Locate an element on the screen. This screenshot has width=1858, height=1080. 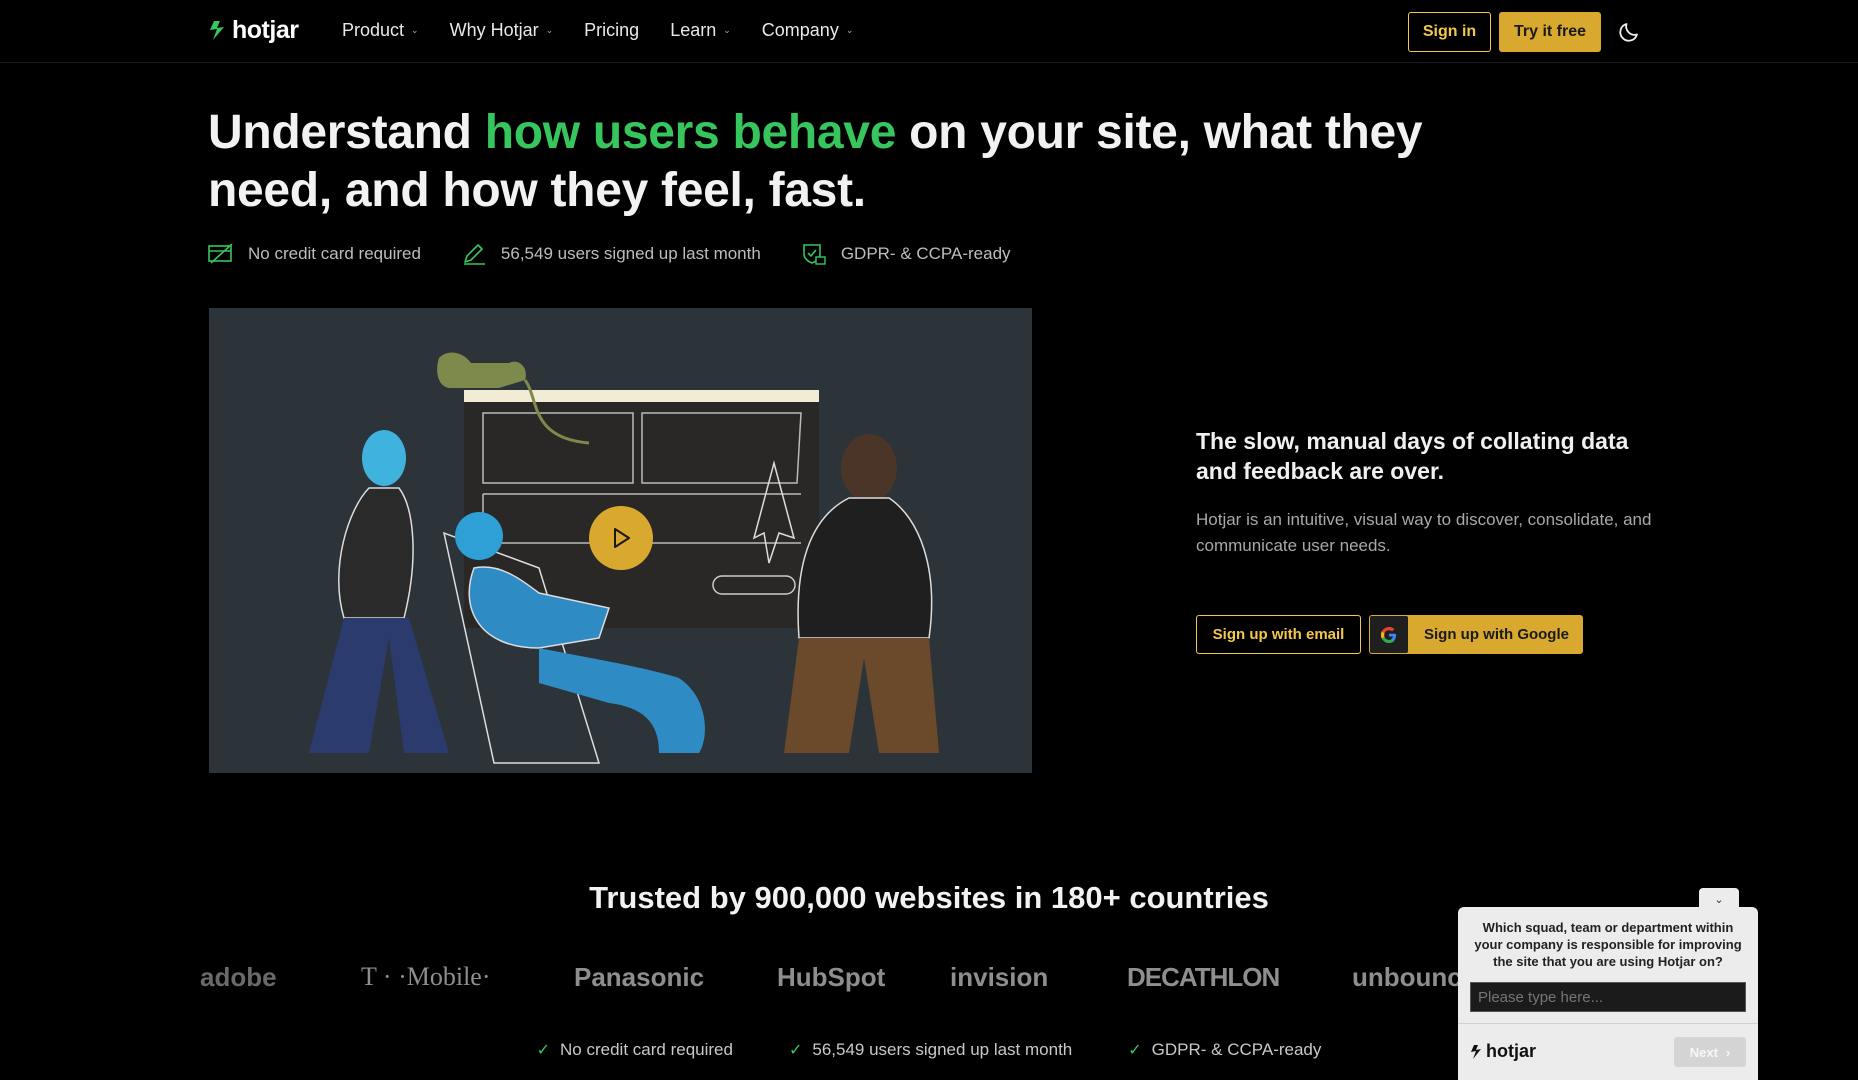
sign-up-email-button: Sign up with email is located at coordinates (1278, 634).